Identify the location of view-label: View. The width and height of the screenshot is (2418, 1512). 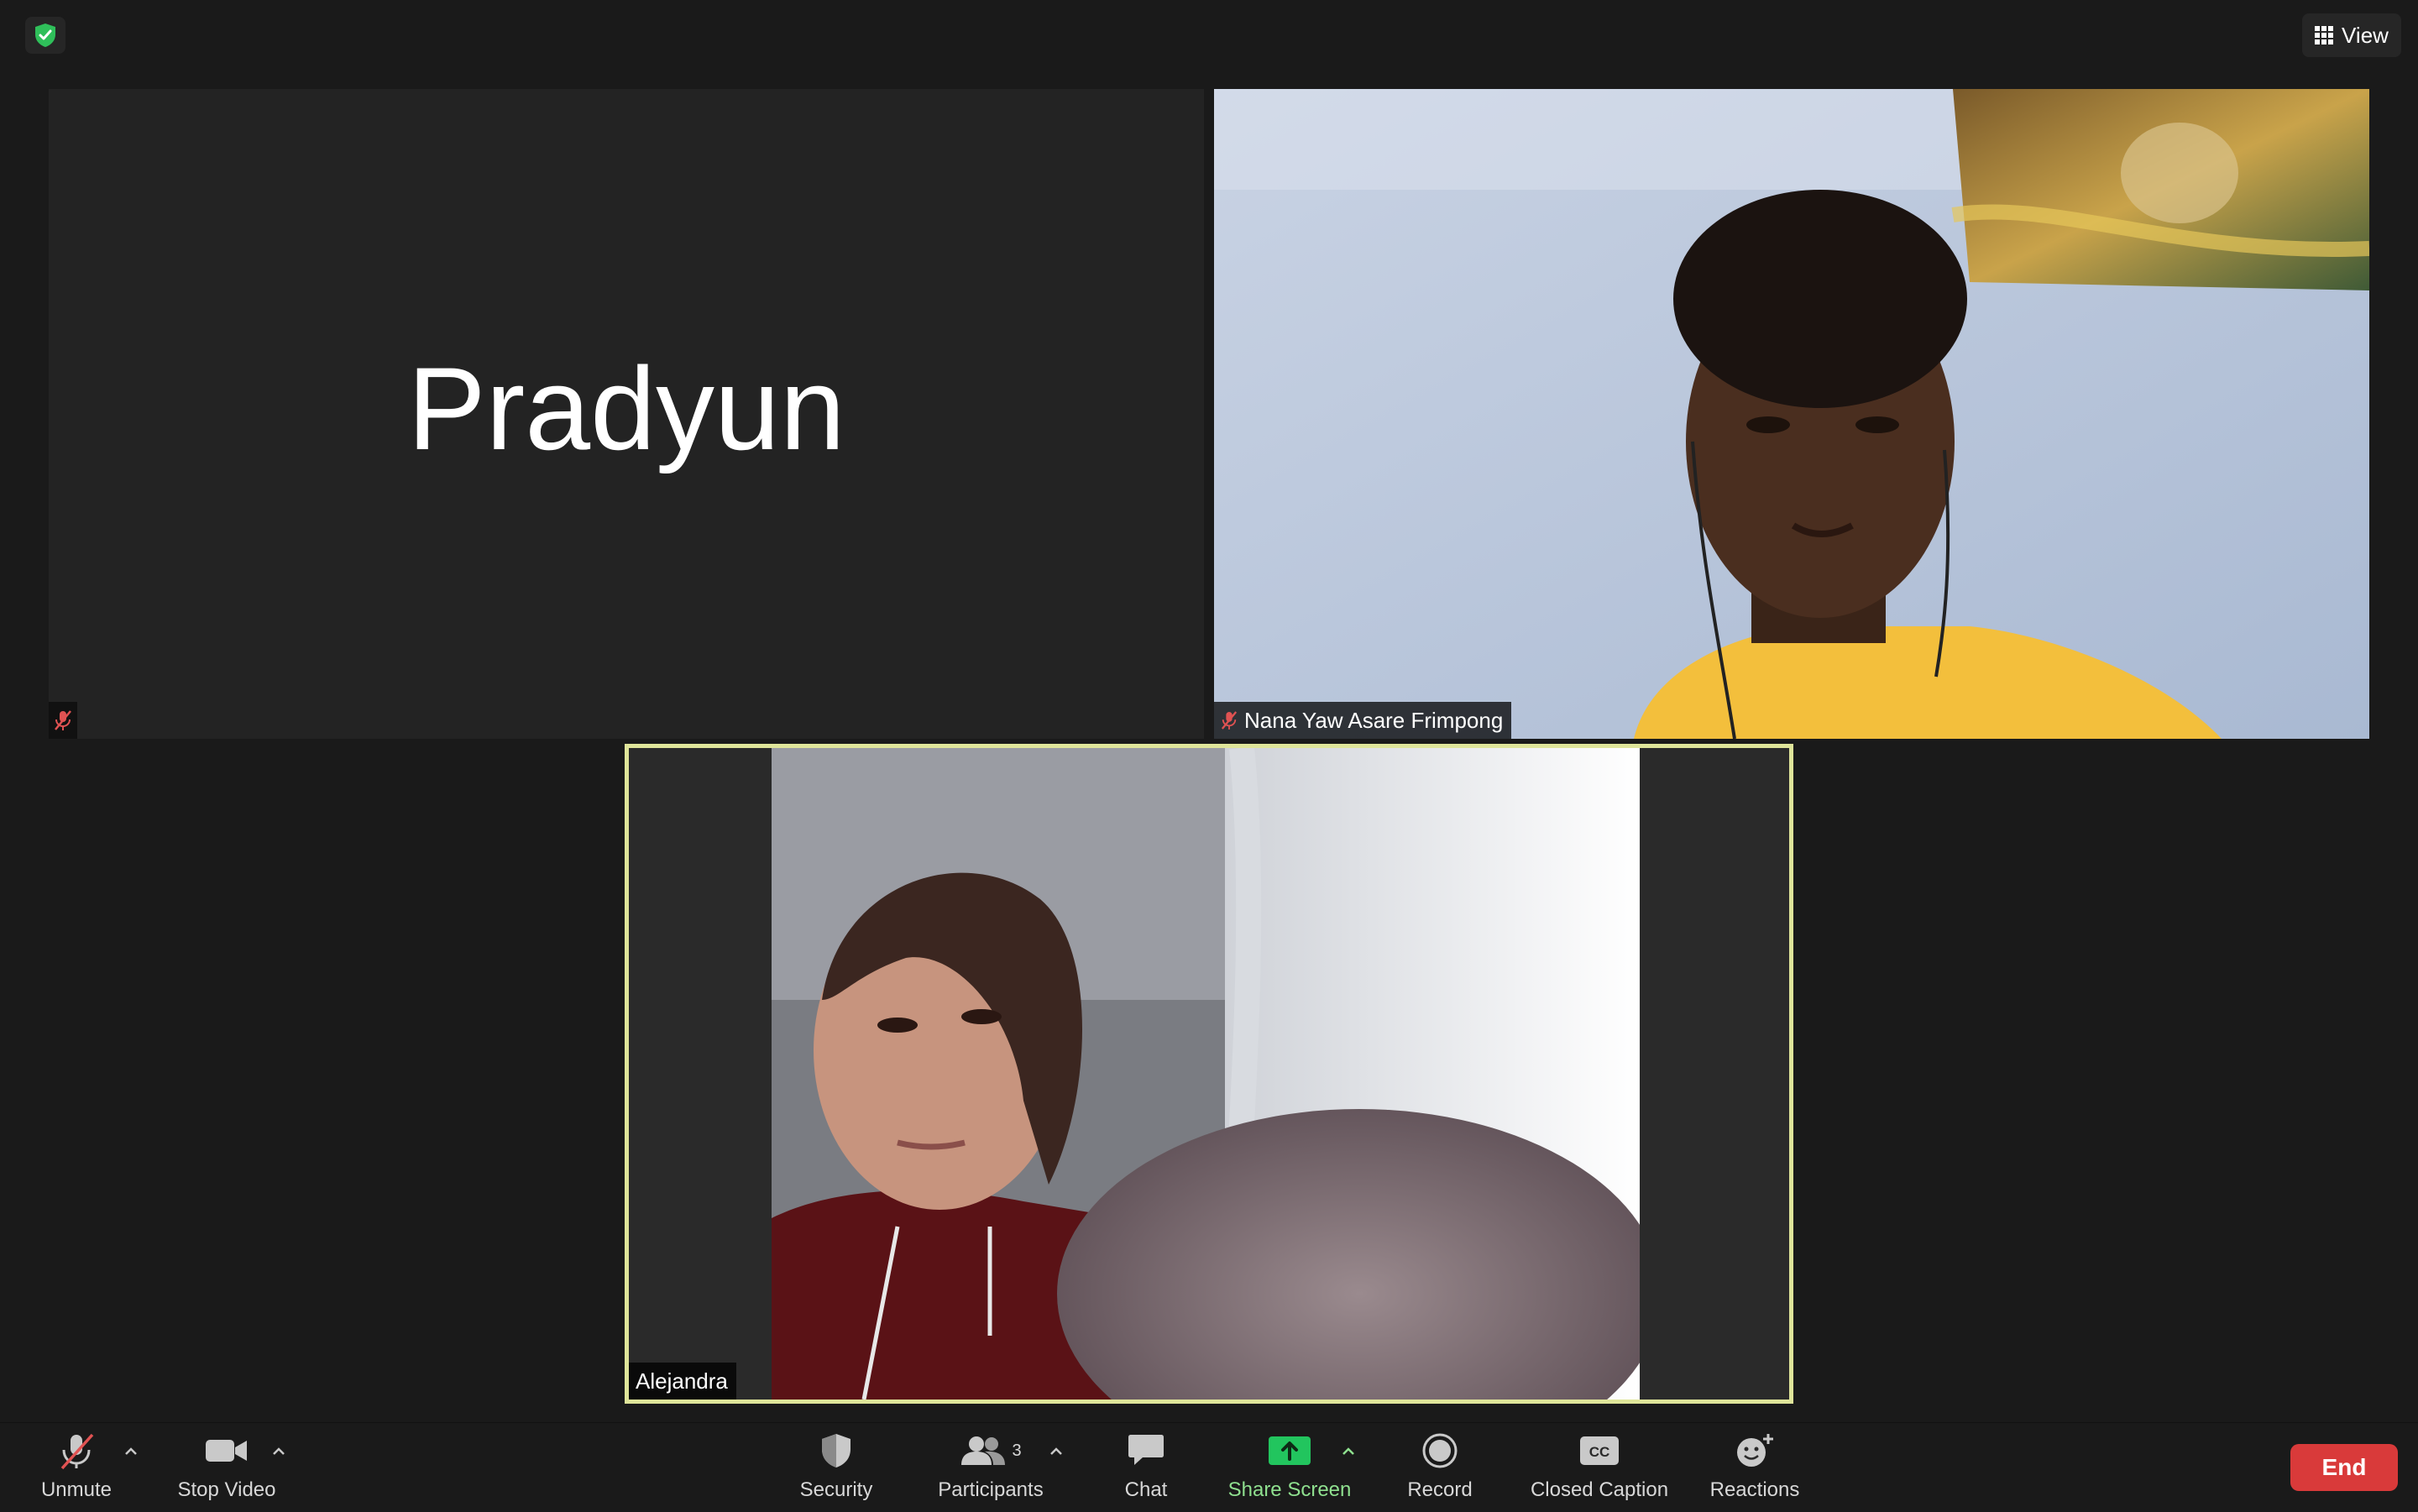
(2365, 35).